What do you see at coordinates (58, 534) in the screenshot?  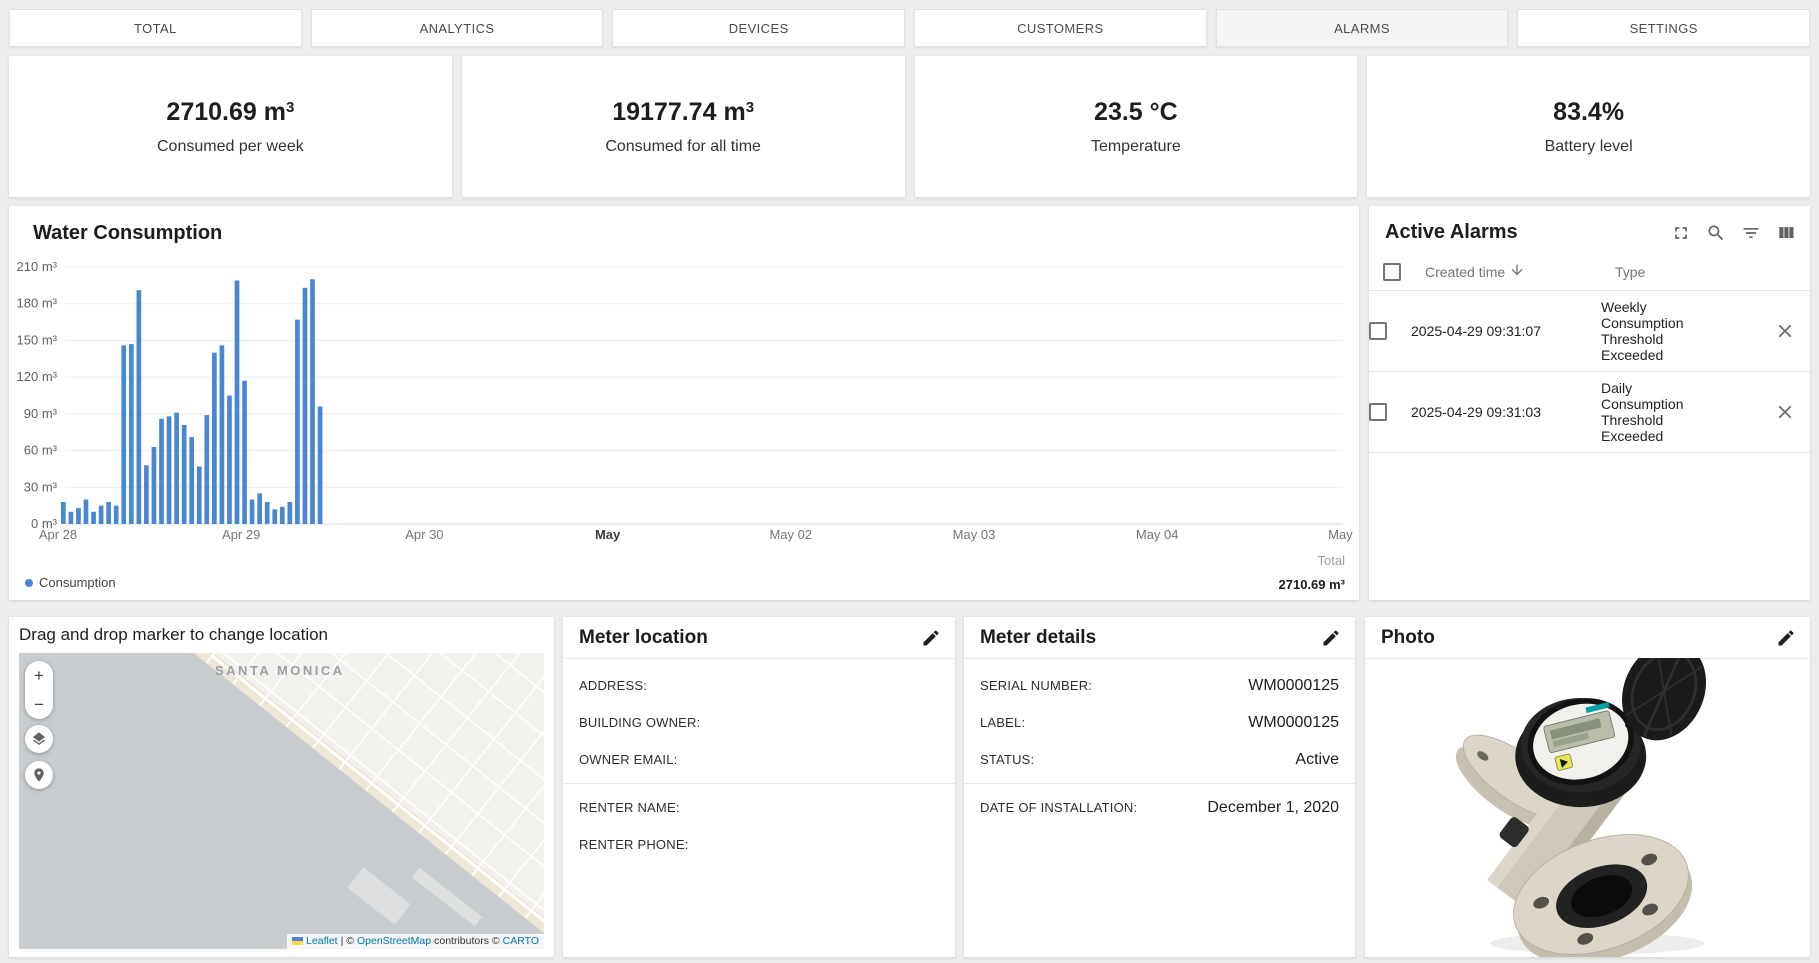 I see `svg-text: Apr 28` at bounding box center [58, 534].